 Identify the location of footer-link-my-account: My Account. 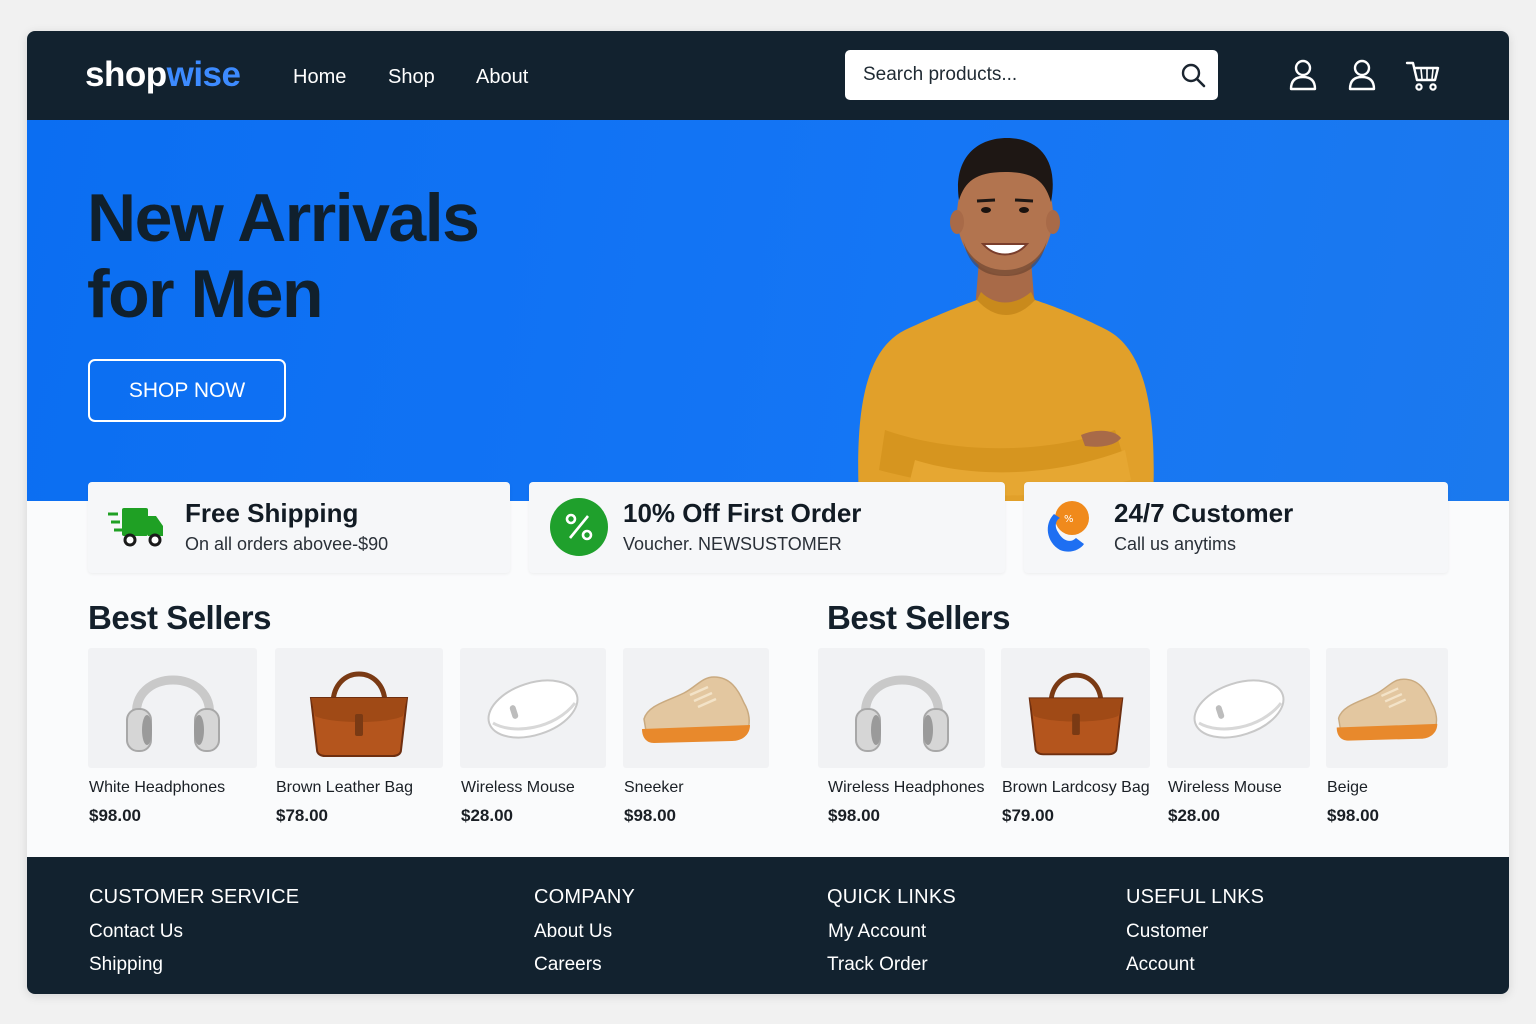
(877, 932).